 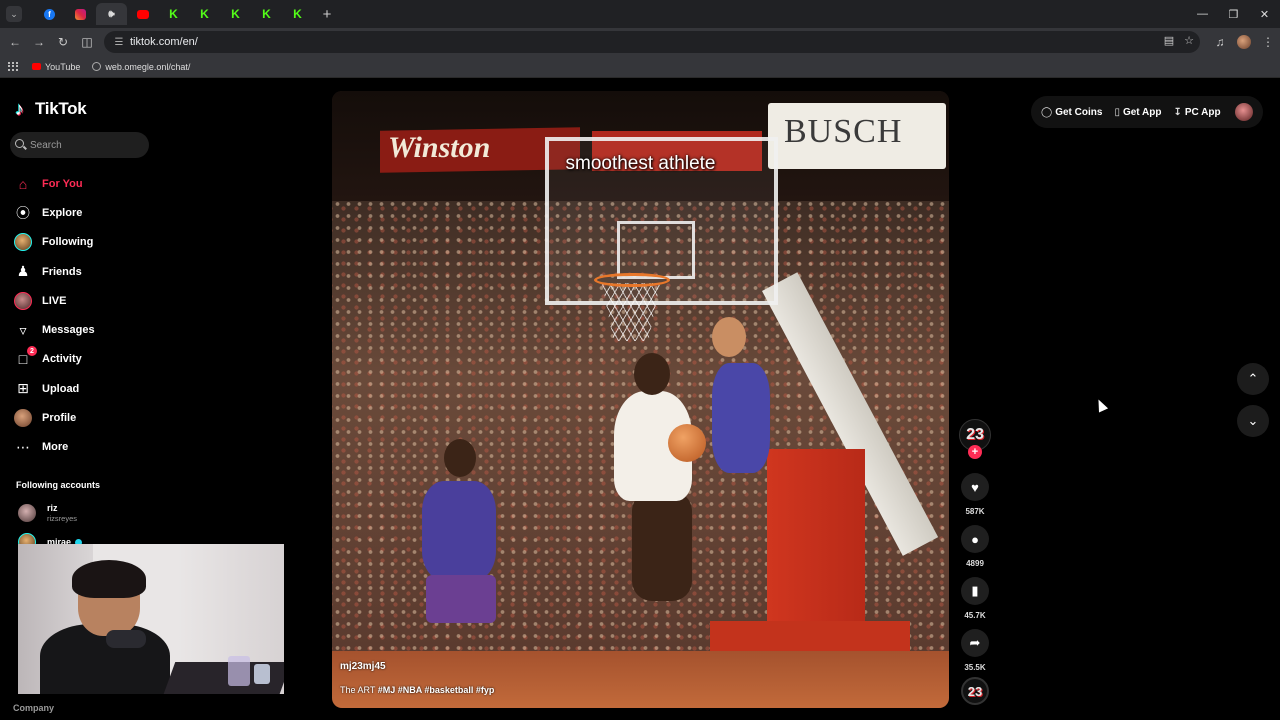 I want to click on minimize-button: —, so click(x=1202, y=14).